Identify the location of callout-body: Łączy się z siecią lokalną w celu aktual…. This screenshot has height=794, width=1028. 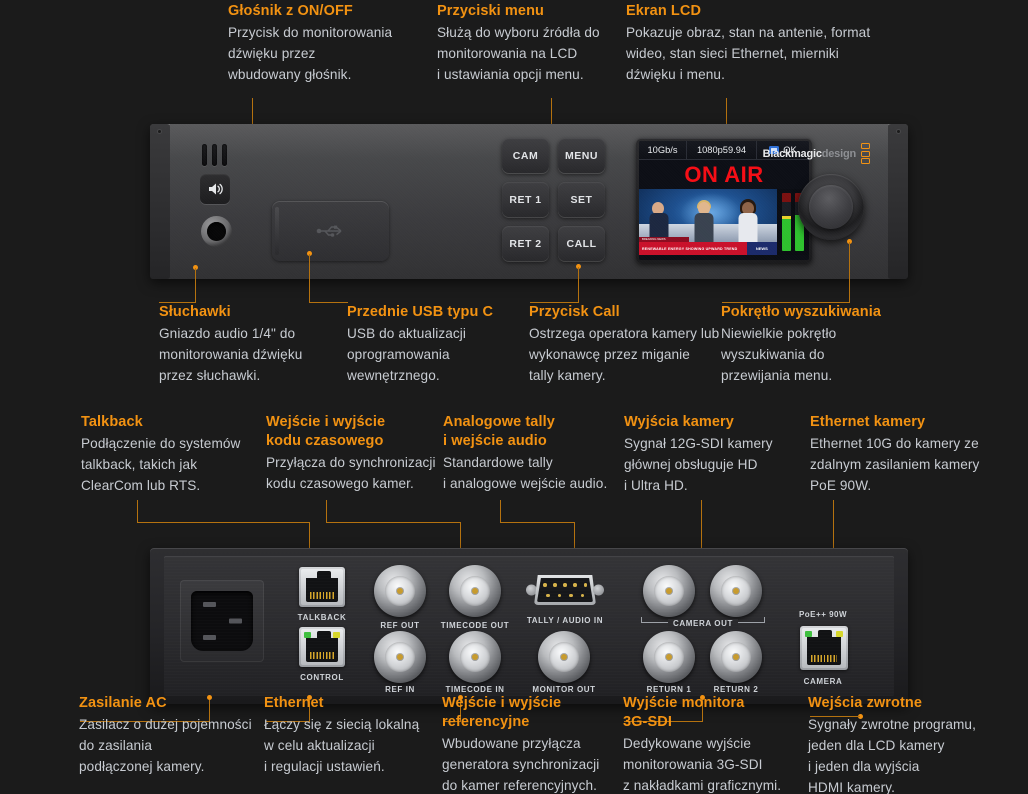
(342, 745).